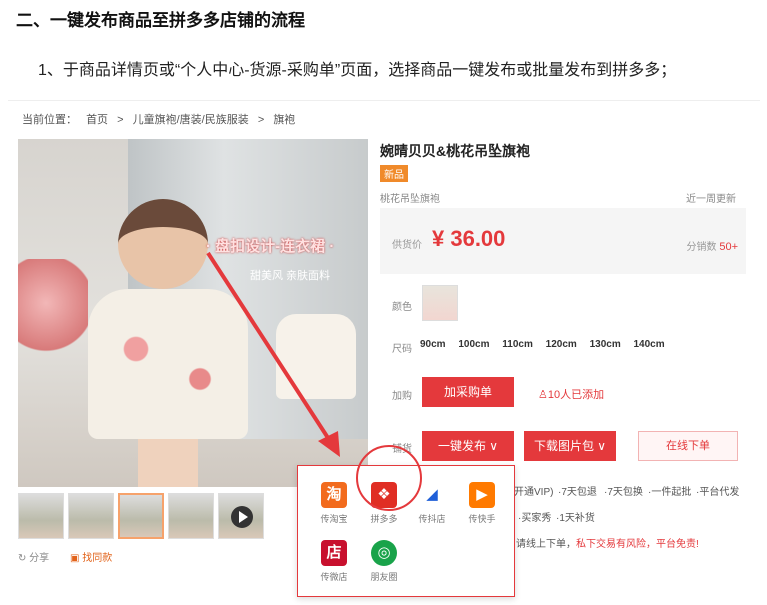 The image size is (767, 605). I want to click on platform-label: 传微店, so click(334, 577).